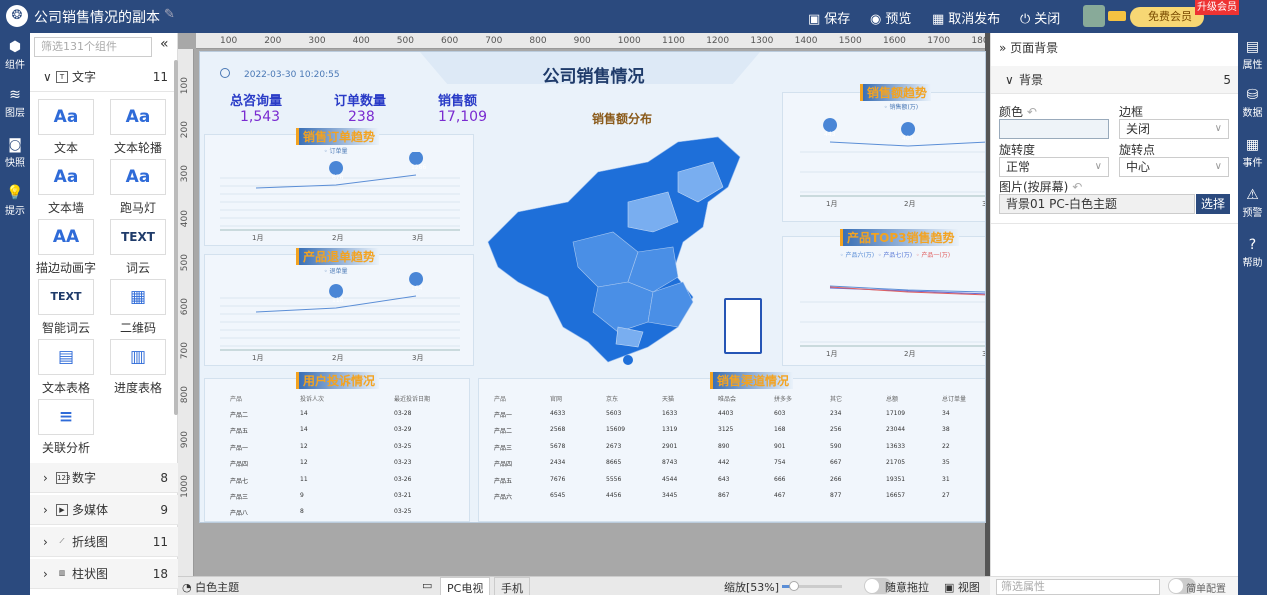 Image resolution: width=1267 pixels, height=595 pixels. I want to click on table-header-cell: 拼多多, so click(783, 399).